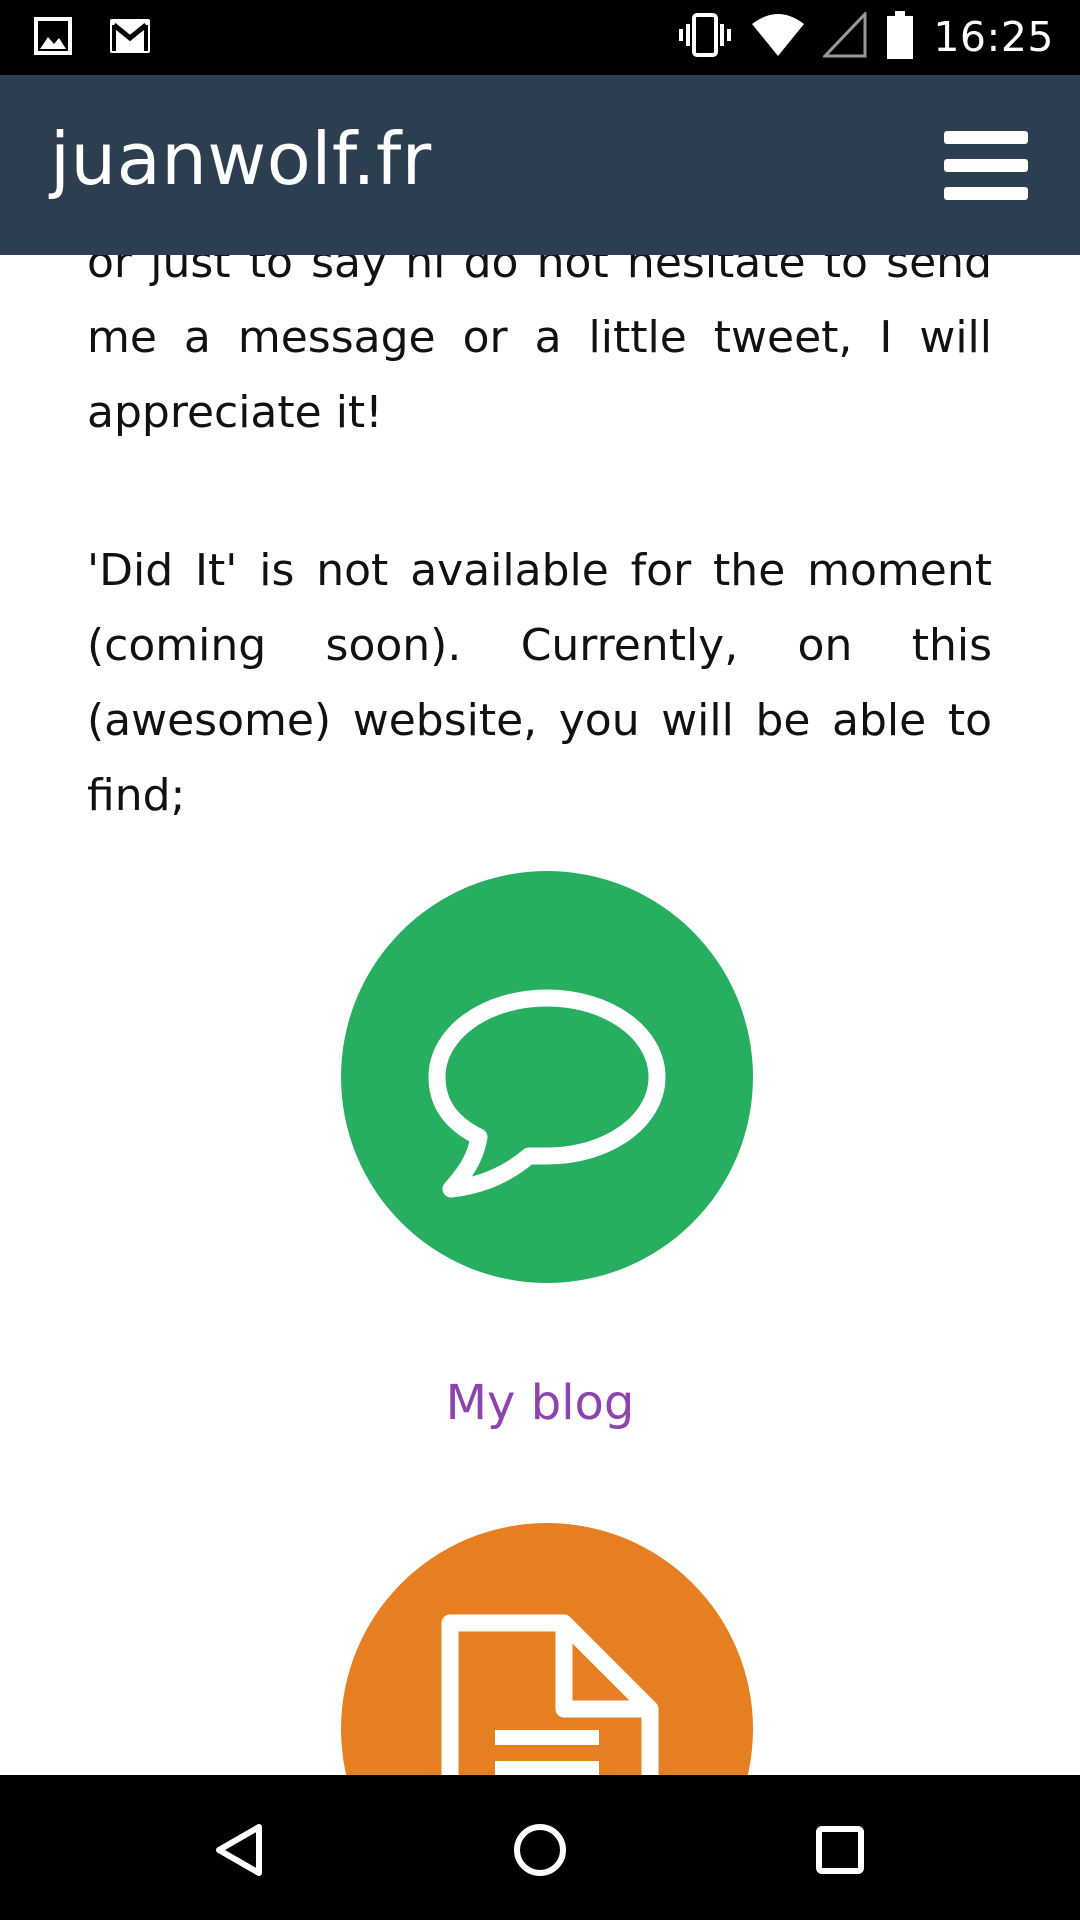 The height and width of the screenshot is (1920, 1080). I want to click on back-button, so click(240, 1850).